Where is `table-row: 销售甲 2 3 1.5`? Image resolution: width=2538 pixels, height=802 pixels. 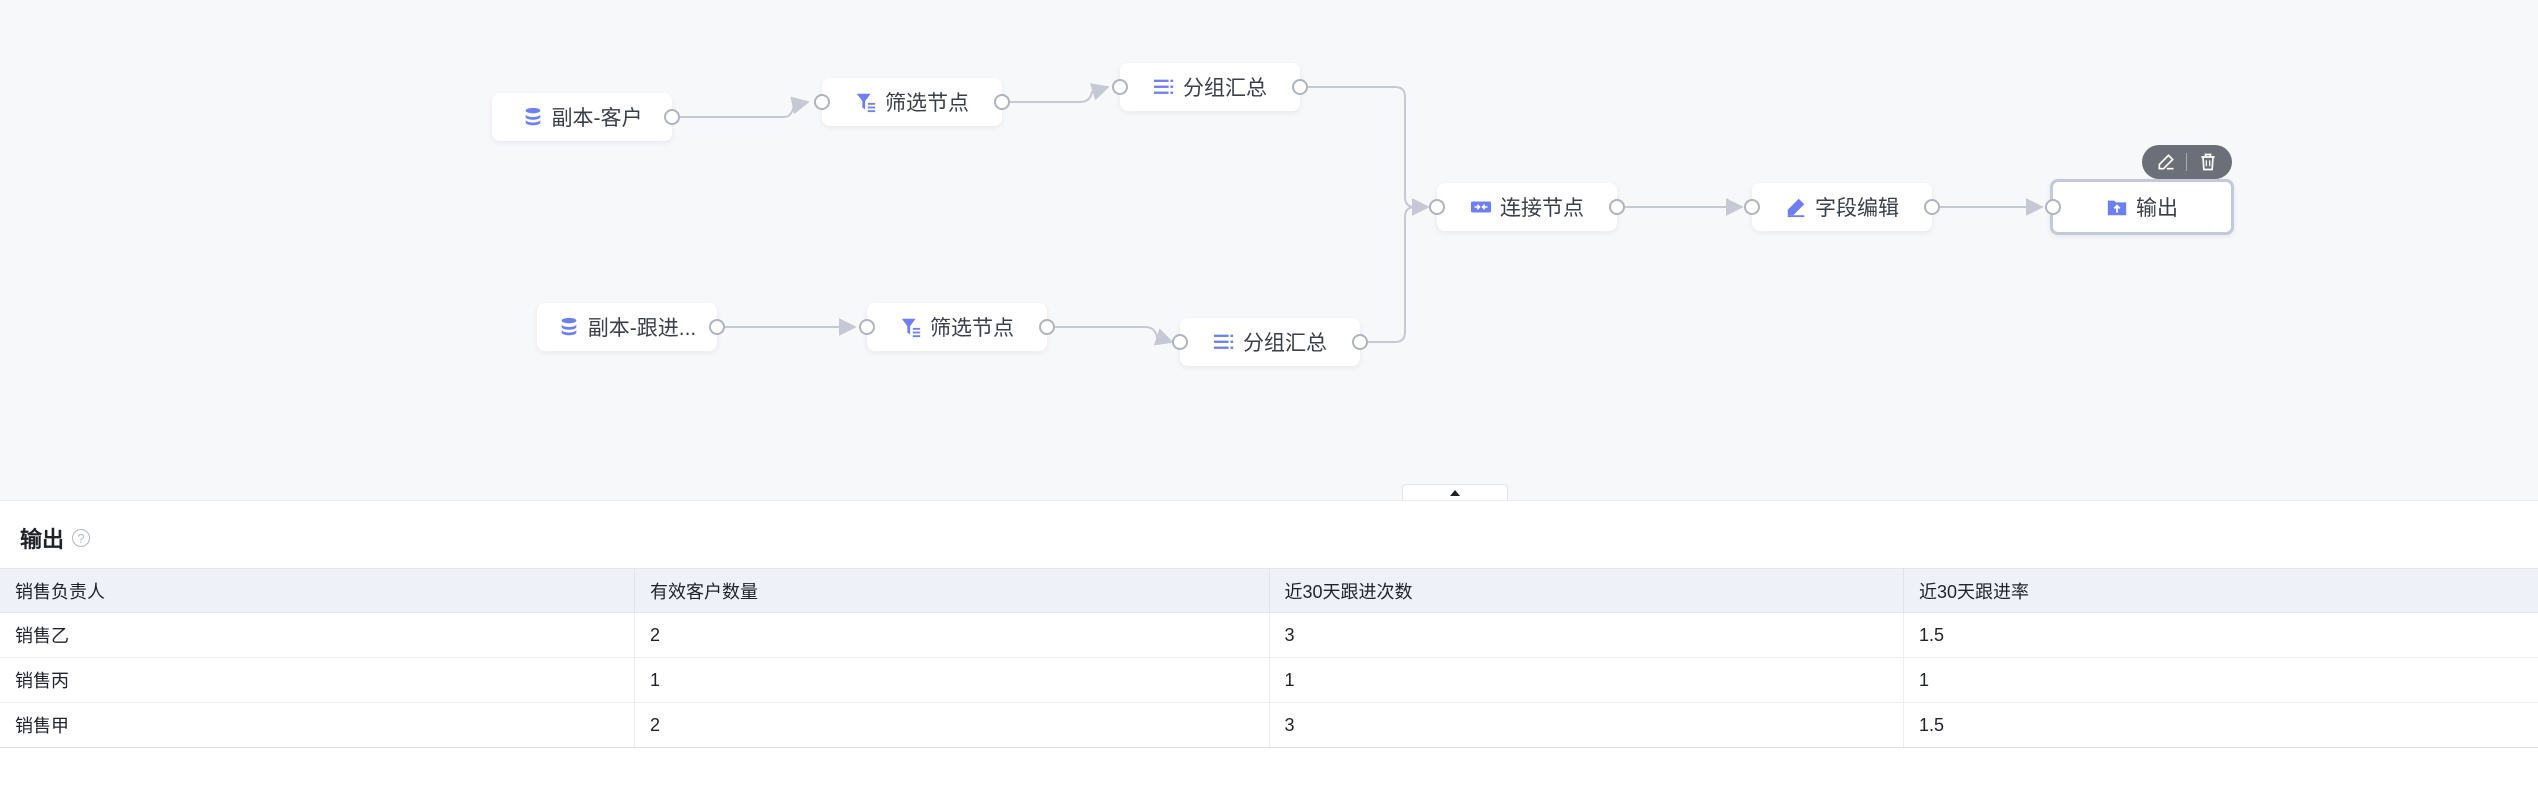 table-row: 销售甲 2 3 1.5 is located at coordinates (1269, 725).